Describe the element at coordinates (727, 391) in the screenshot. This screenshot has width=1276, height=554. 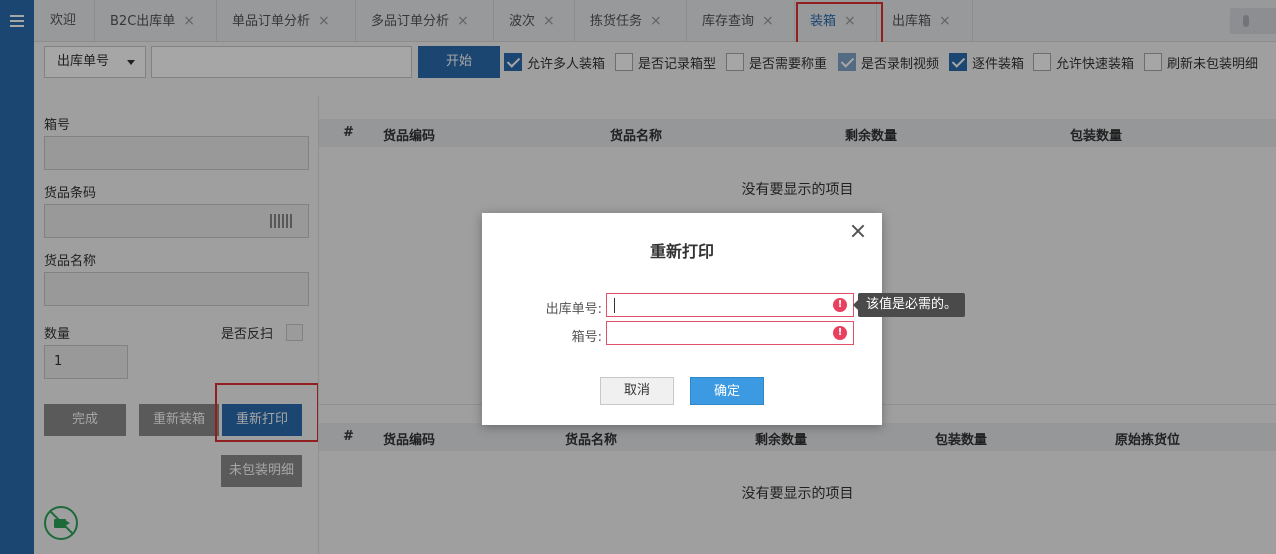
I see `confirm-button: 确定` at that location.